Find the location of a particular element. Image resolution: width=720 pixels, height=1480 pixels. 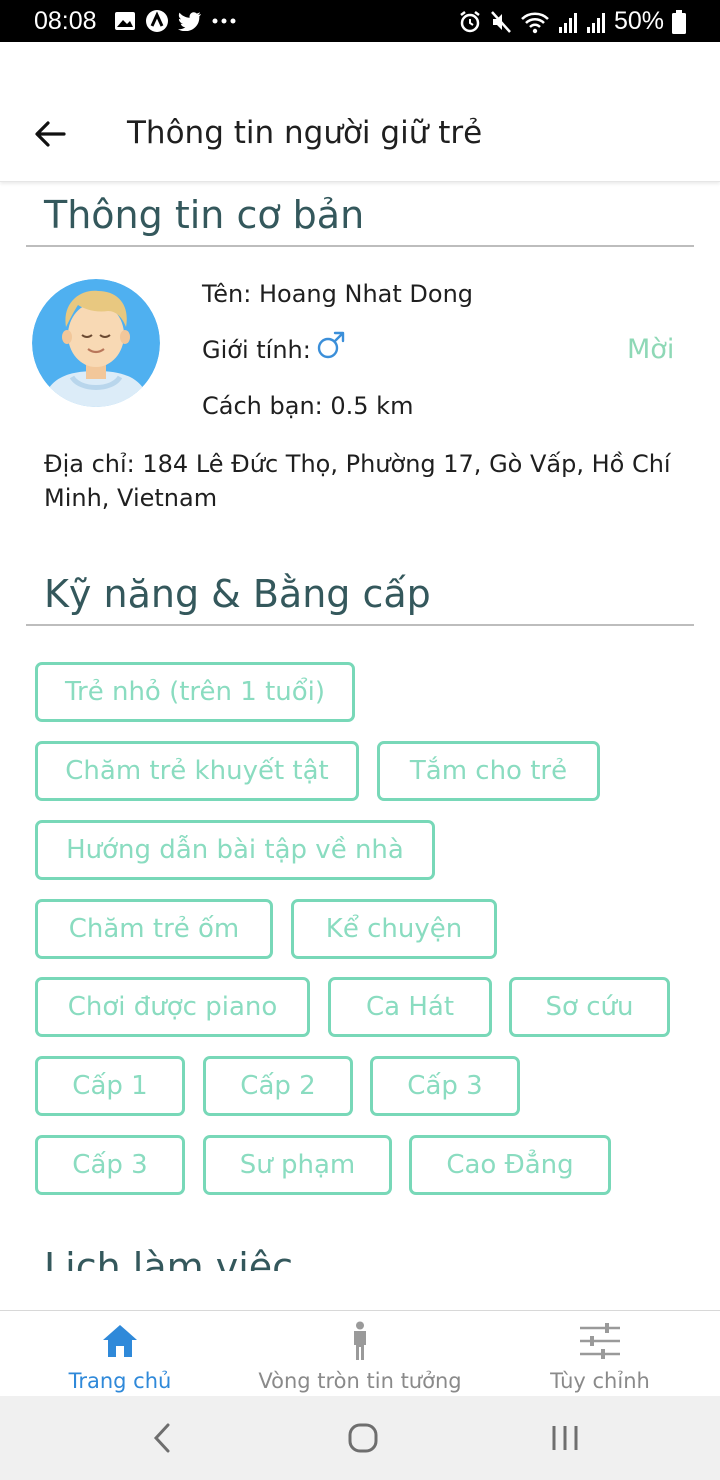

app-bar: Thông tin người giữ trẻ is located at coordinates (360, 112).